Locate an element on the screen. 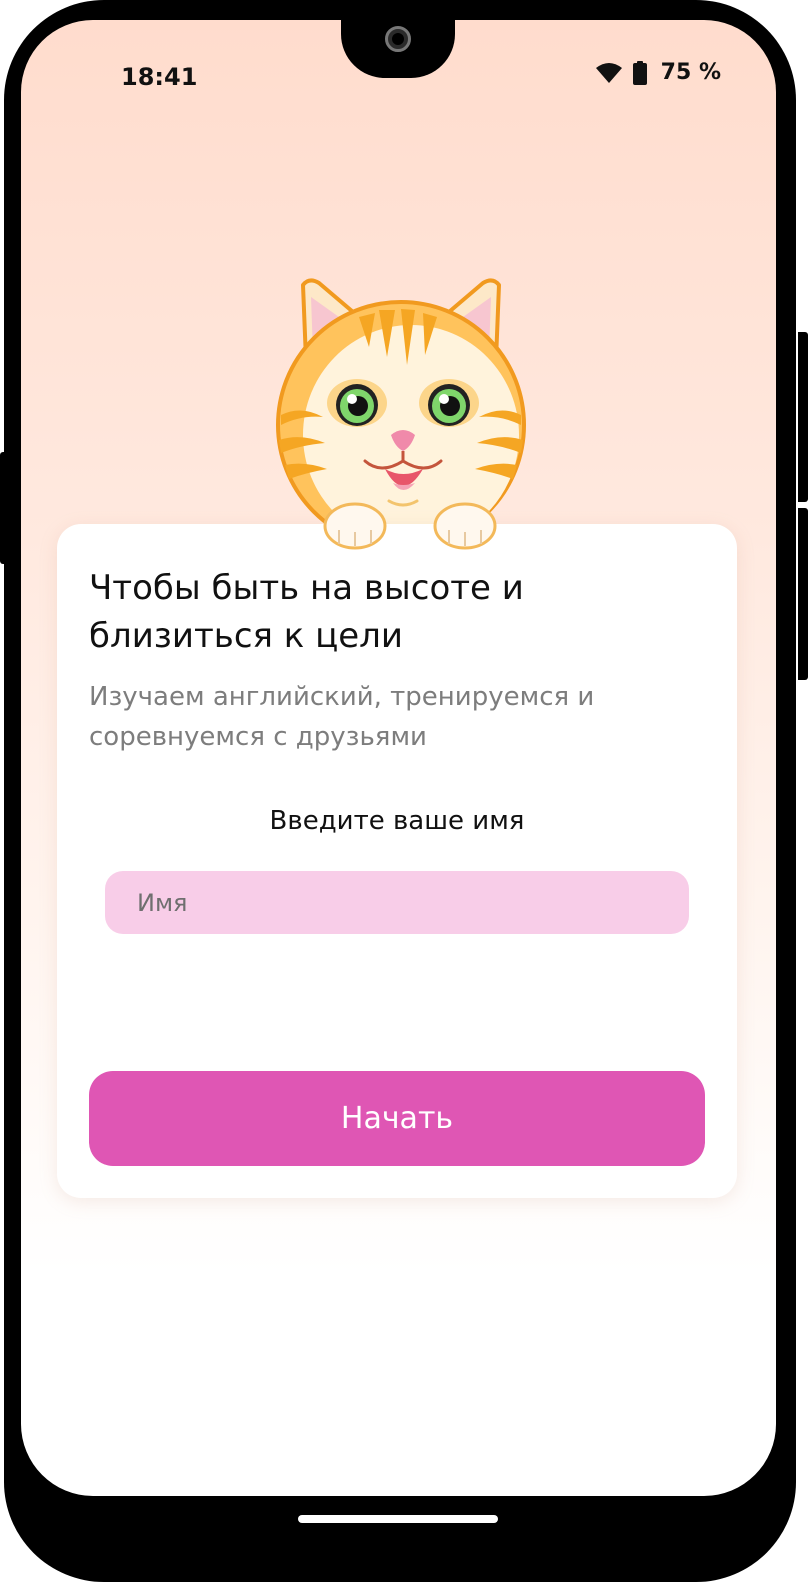  side-button-upper is located at coordinates (803, 417).